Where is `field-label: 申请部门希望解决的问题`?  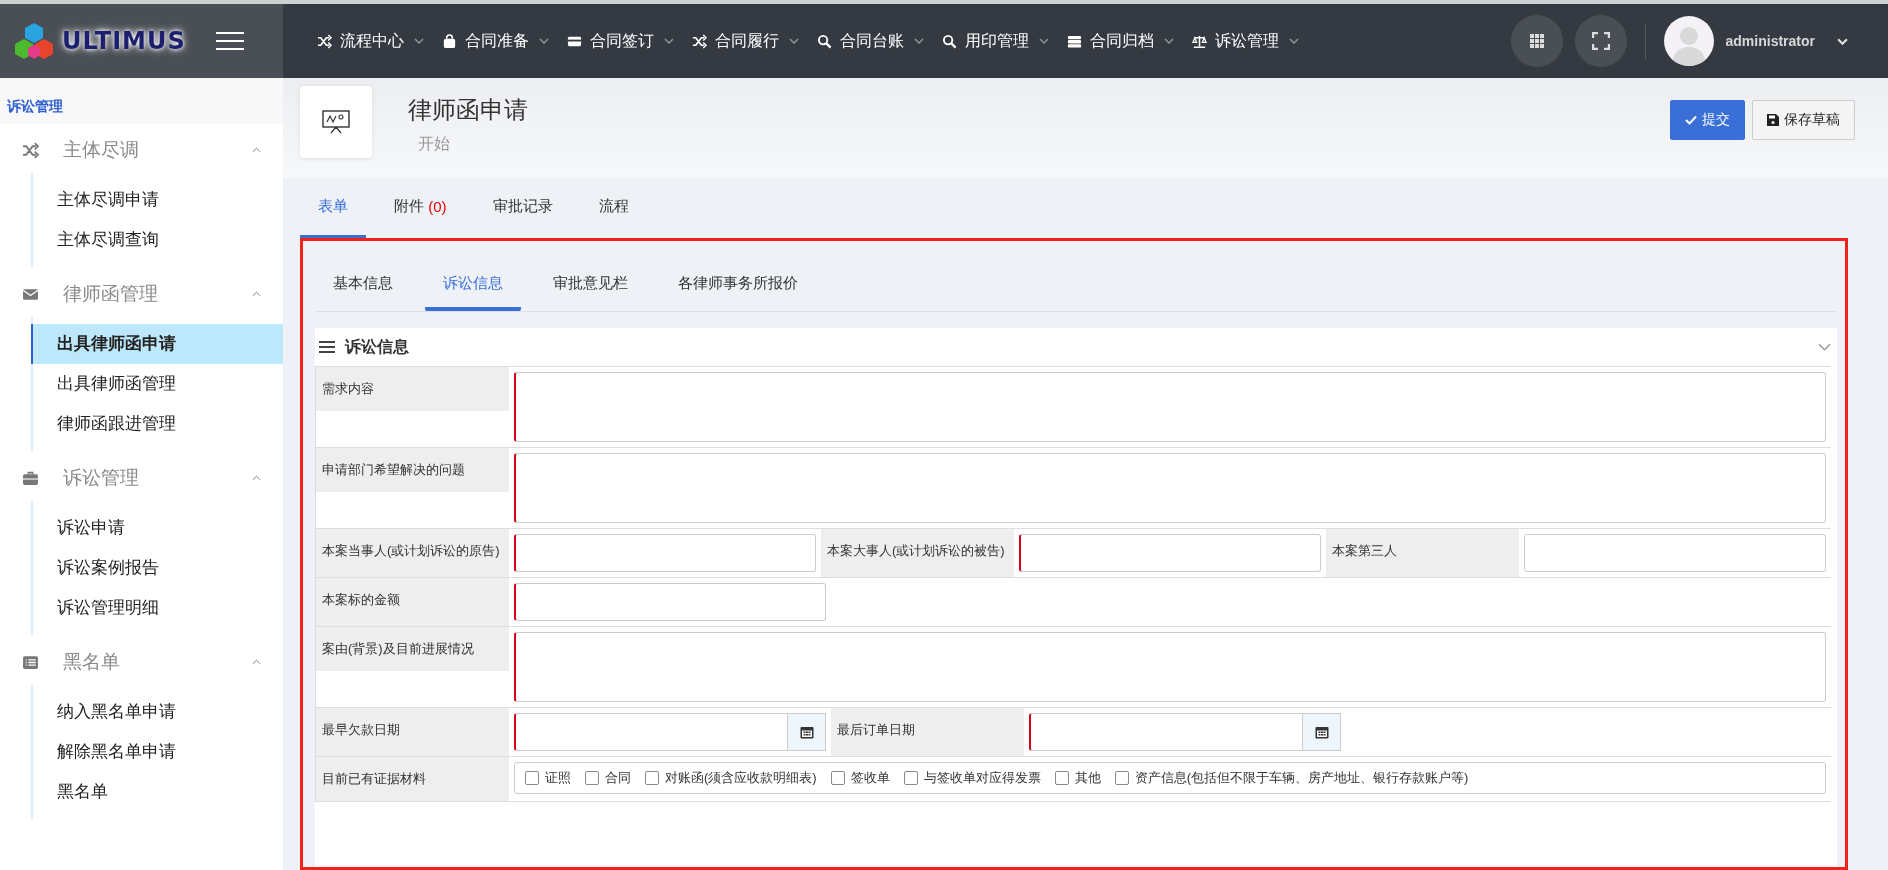
field-label: 申请部门希望解决的问题 is located at coordinates (412, 470).